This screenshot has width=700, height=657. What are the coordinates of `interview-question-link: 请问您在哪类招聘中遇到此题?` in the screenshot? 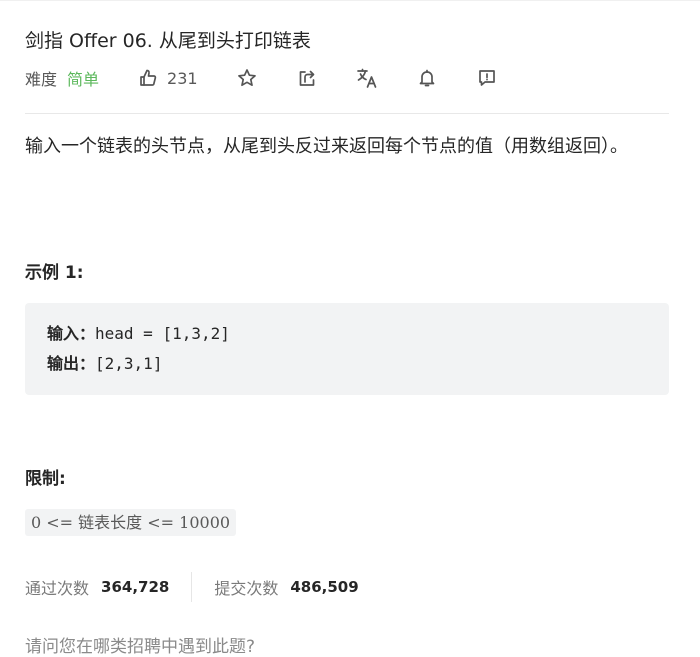 It's located at (140, 644).